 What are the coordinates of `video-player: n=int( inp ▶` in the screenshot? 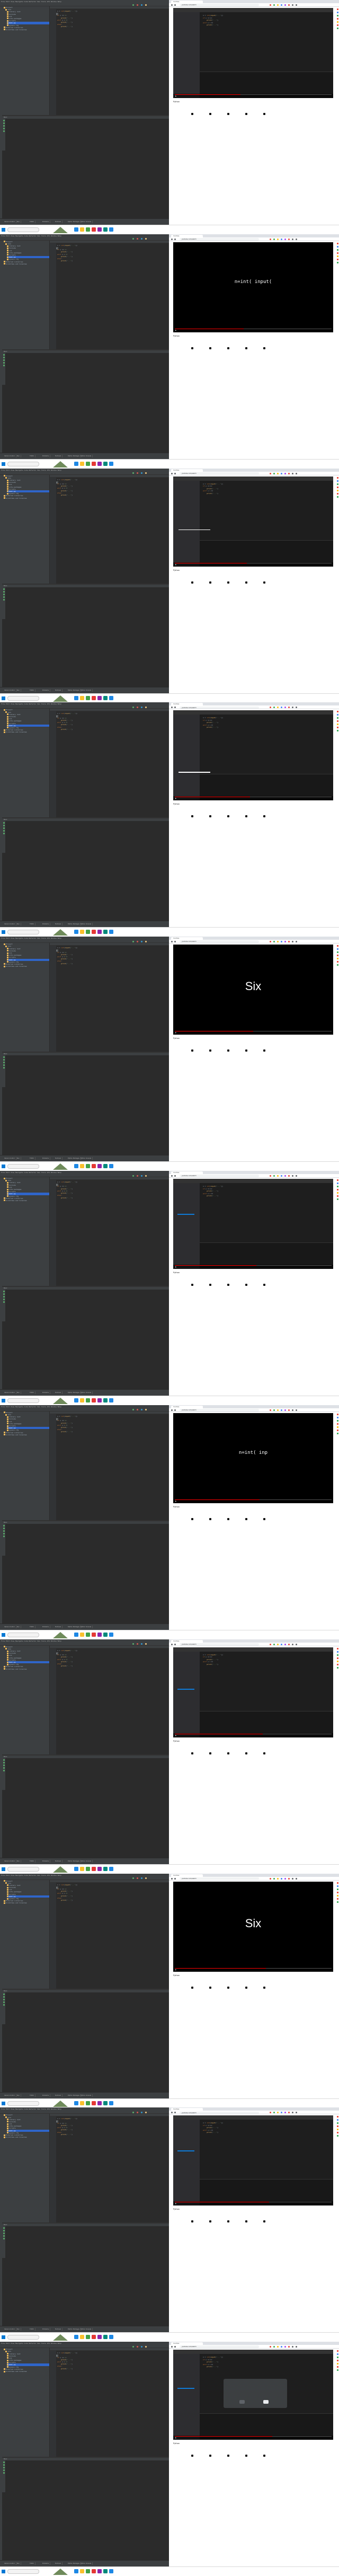 It's located at (253, 1458).